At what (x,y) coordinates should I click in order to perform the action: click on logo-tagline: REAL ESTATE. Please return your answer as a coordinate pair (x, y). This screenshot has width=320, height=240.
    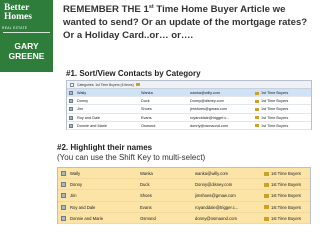
    Looking at the image, I should click on (15, 28).